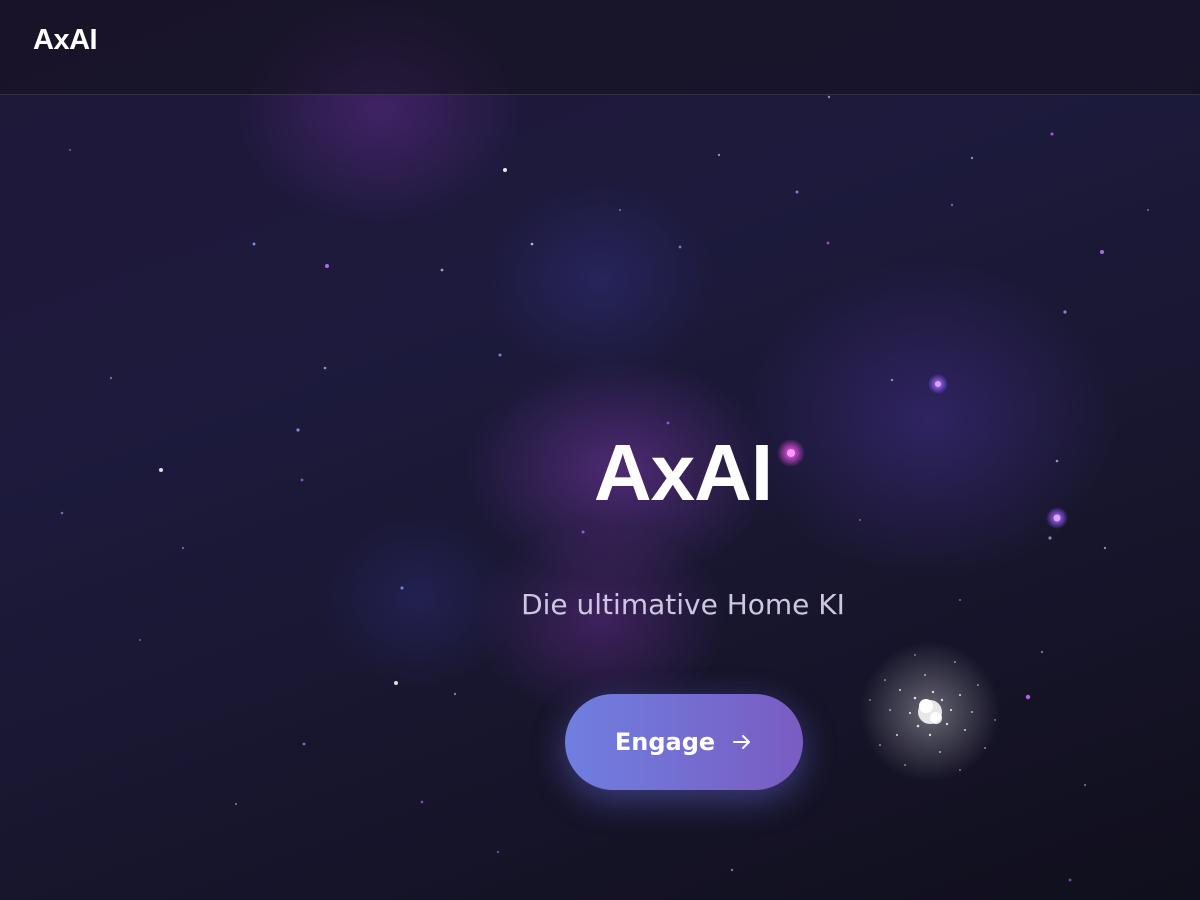 This screenshot has width=1200, height=900. Describe the element at coordinates (742, 742) in the screenshot. I see `arrow-right-icon` at that location.